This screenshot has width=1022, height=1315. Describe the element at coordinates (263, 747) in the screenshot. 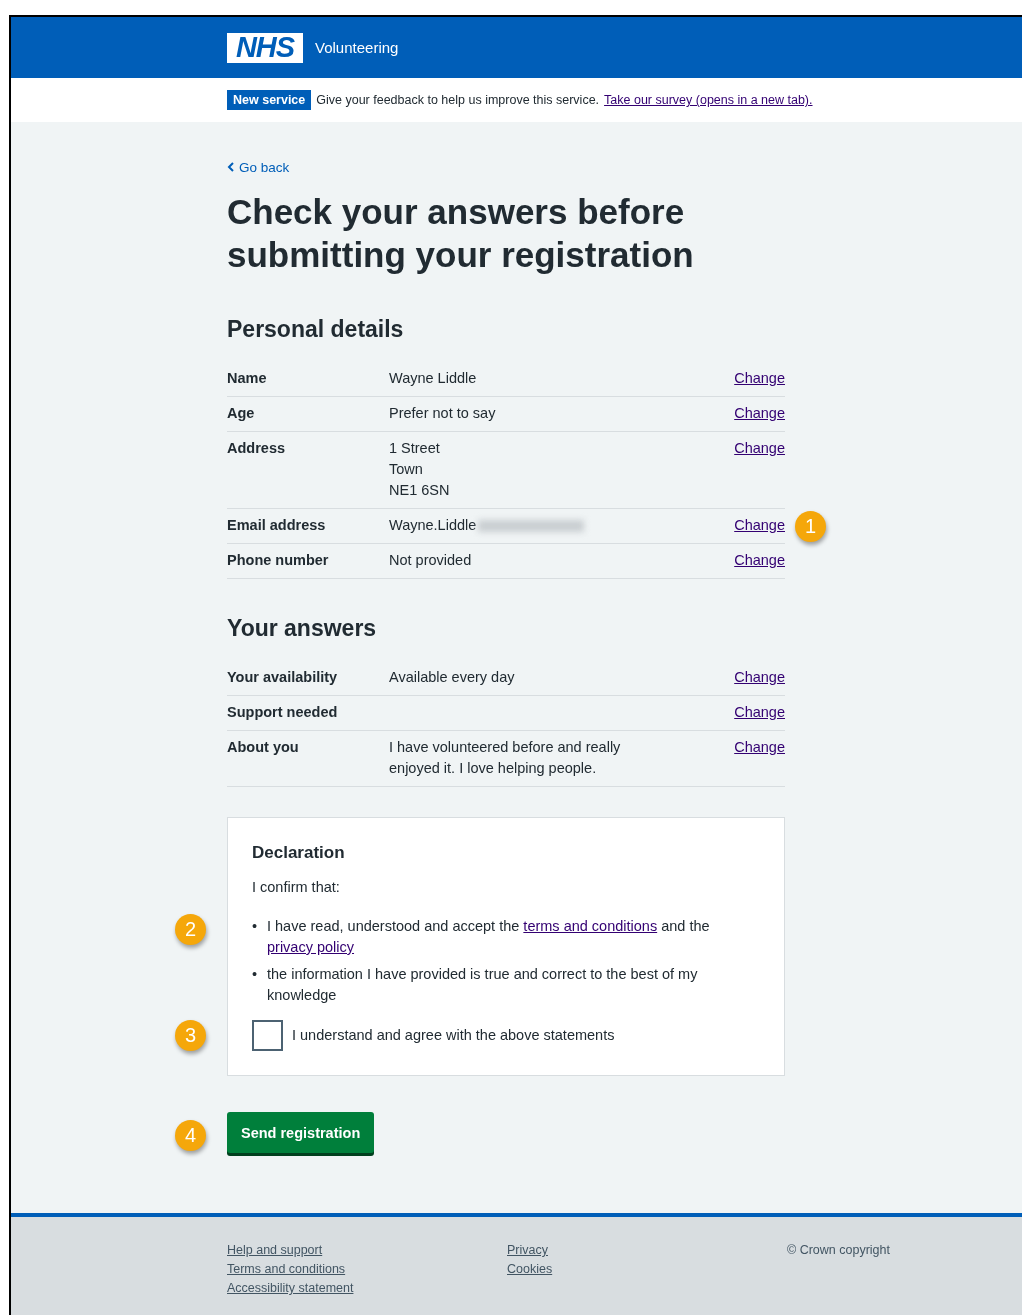

I see `row-label: About you` at that location.